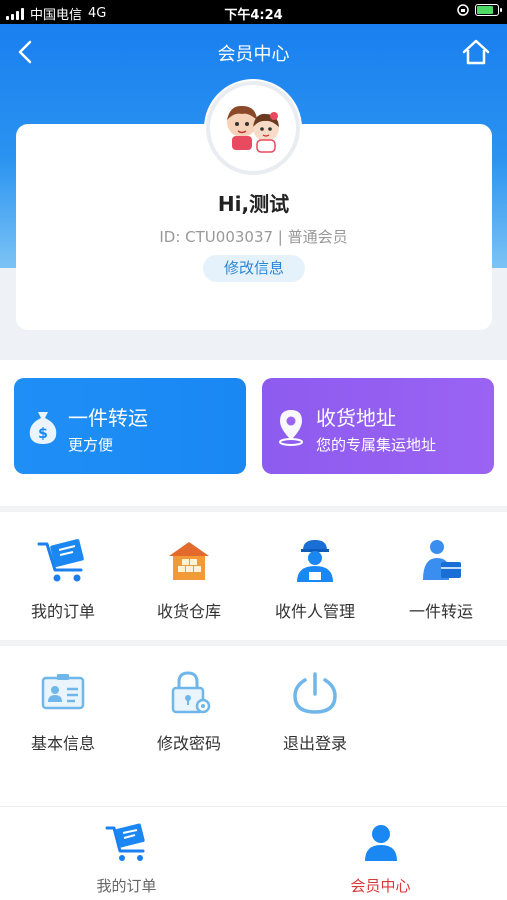 This screenshot has width=507, height=900. I want to click on lock-icon, so click(191, 692).